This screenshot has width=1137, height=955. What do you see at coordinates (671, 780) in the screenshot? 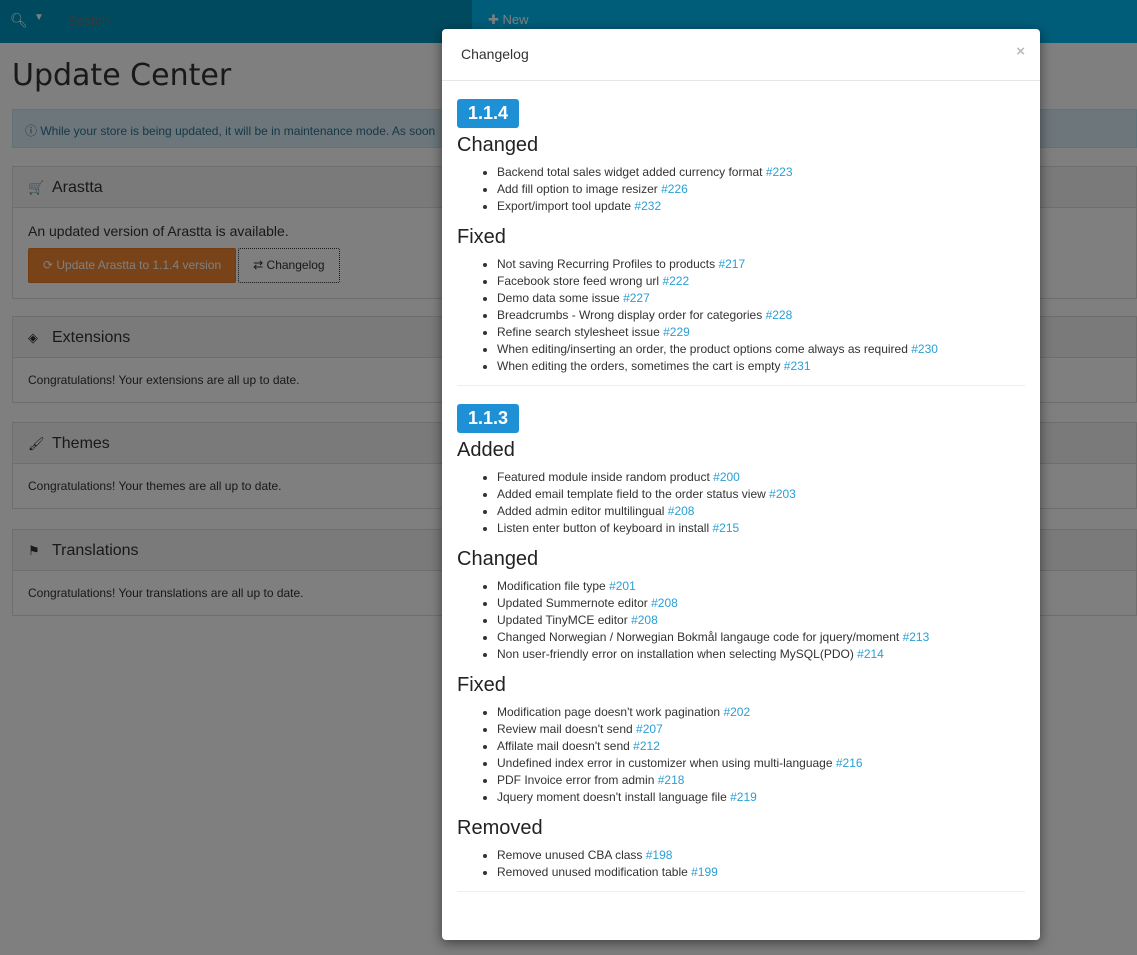
I see `issue-link: #218` at bounding box center [671, 780].